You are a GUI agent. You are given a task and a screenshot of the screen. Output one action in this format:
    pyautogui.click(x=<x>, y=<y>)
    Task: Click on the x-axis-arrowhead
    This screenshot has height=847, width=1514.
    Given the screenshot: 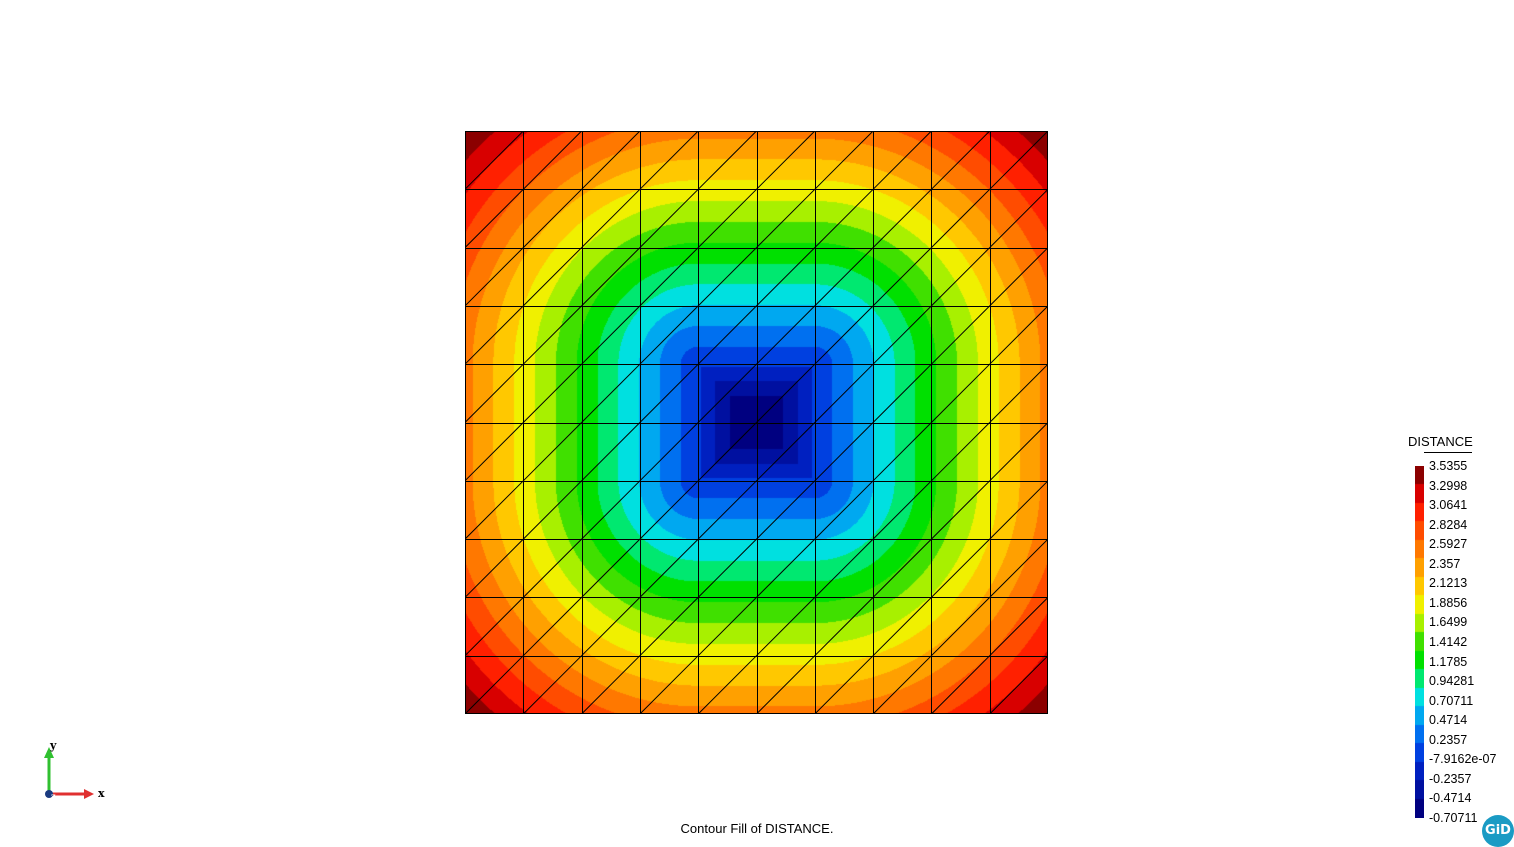 What is the action you would take?
    pyautogui.click(x=89, y=794)
    